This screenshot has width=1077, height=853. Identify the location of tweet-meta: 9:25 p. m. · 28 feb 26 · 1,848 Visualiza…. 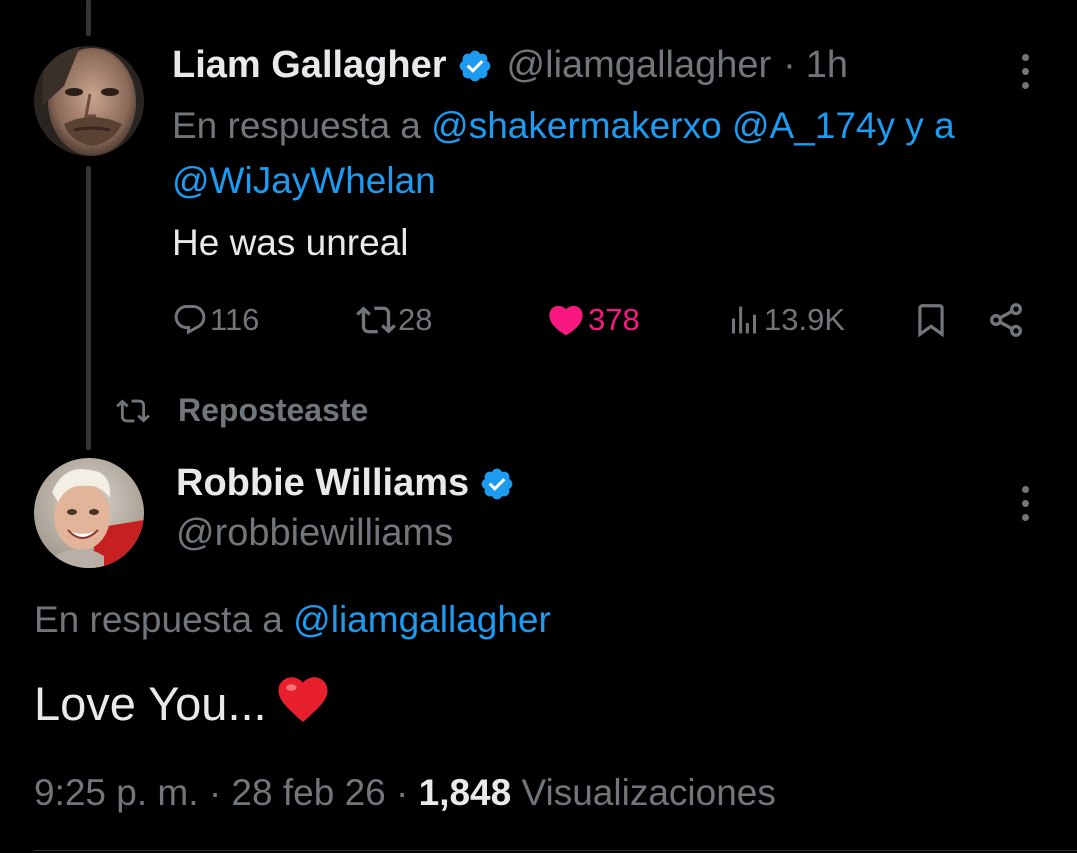
(405, 793).